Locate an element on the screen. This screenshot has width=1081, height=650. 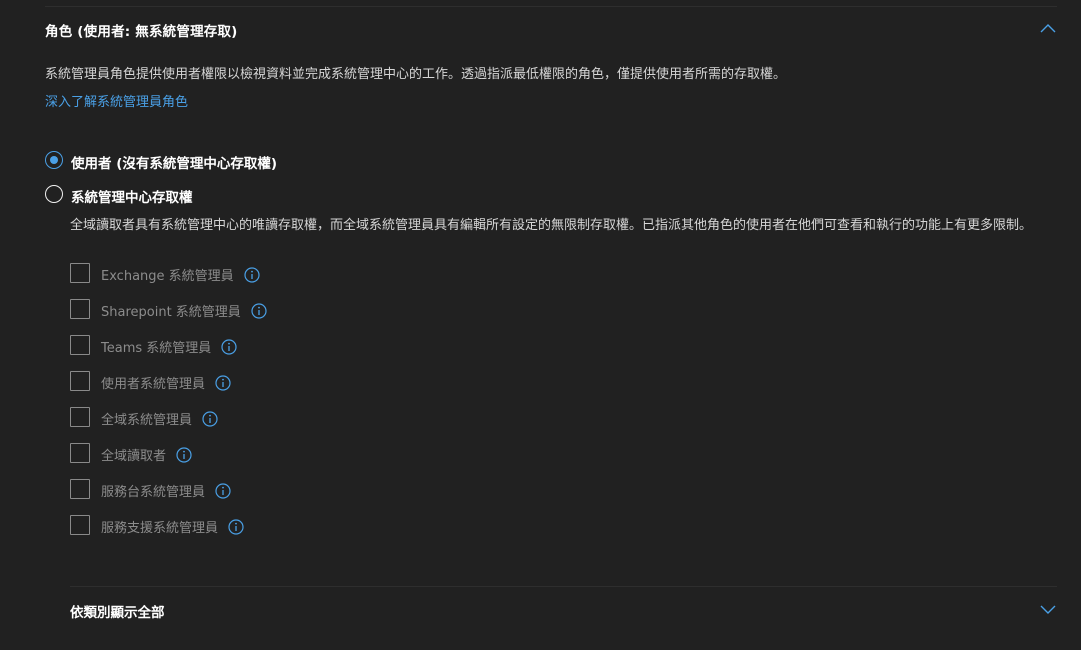
section-title: 角色 (使用者: 無系統管理存取) is located at coordinates (141, 32).